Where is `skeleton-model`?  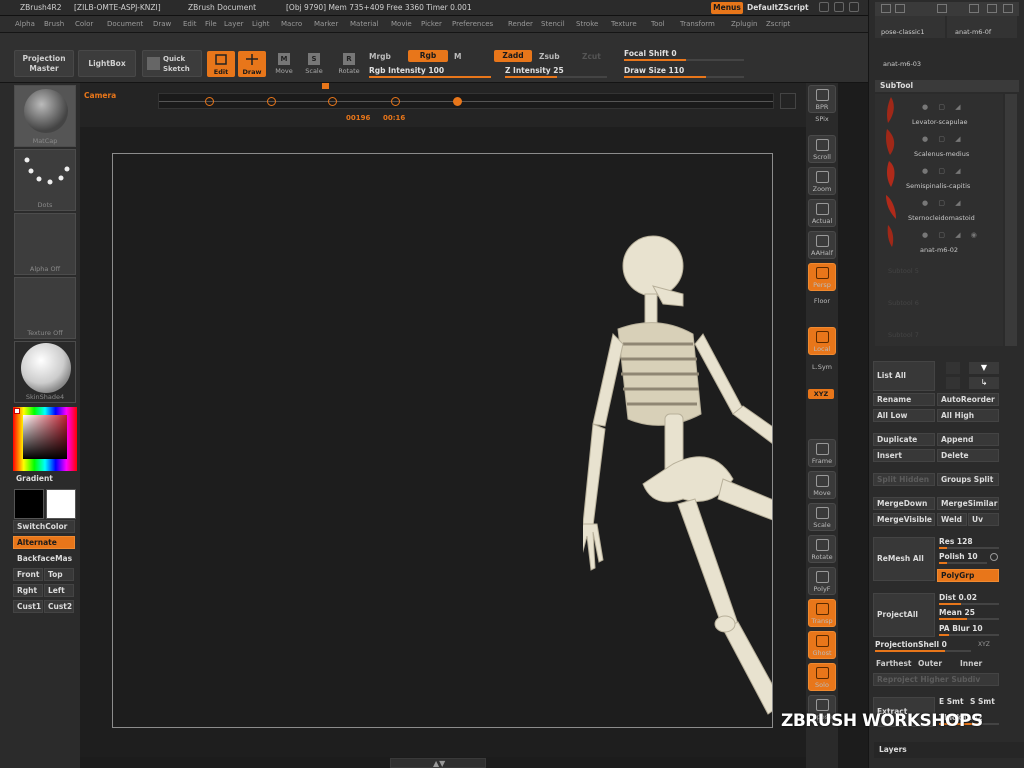 skeleton-model is located at coordinates (678, 481).